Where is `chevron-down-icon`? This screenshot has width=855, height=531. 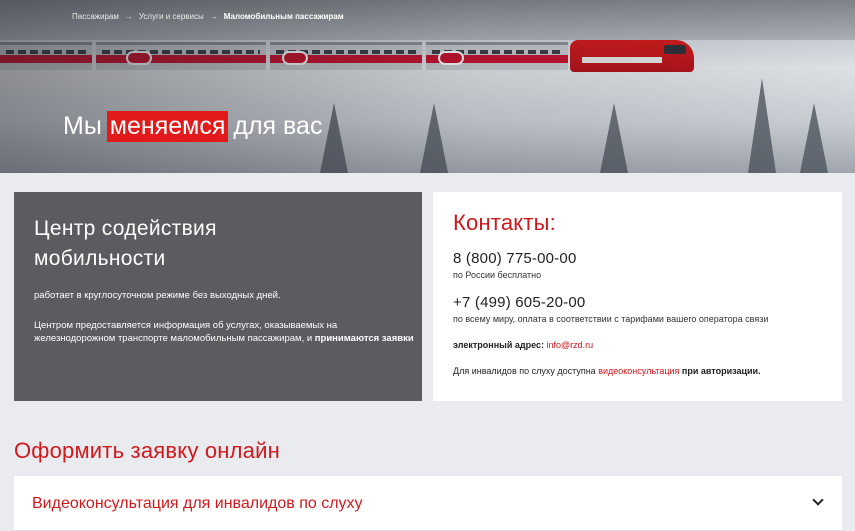 chevron-down-icon is located at coordinates (818, 500).